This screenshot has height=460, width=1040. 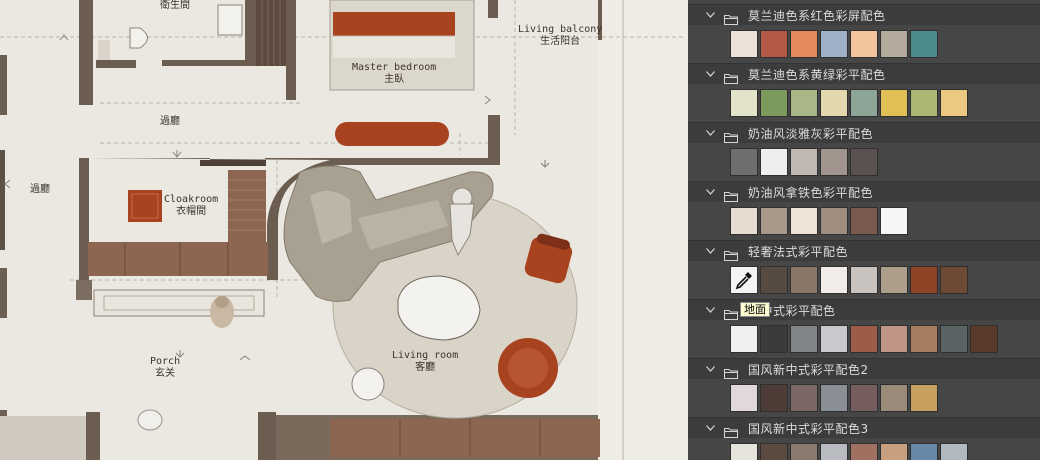 What do you see at coordinates (817, 74) in the screenshot?
I see `swatch-group-name: 莫兰迪色系黄绿彩平配色` at bounding box center [817, 74].